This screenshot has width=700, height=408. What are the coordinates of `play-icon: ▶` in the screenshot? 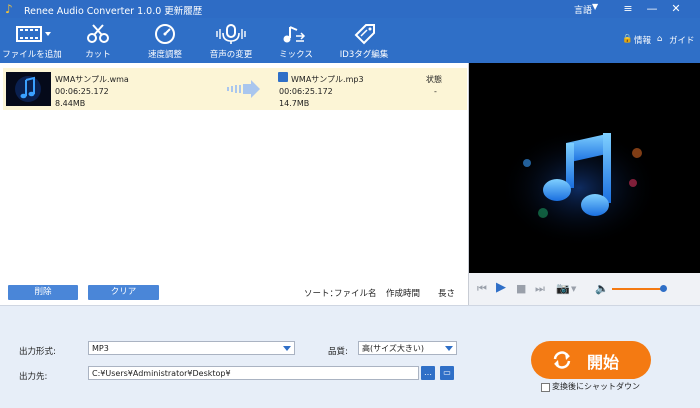 It's located at (501, 287).